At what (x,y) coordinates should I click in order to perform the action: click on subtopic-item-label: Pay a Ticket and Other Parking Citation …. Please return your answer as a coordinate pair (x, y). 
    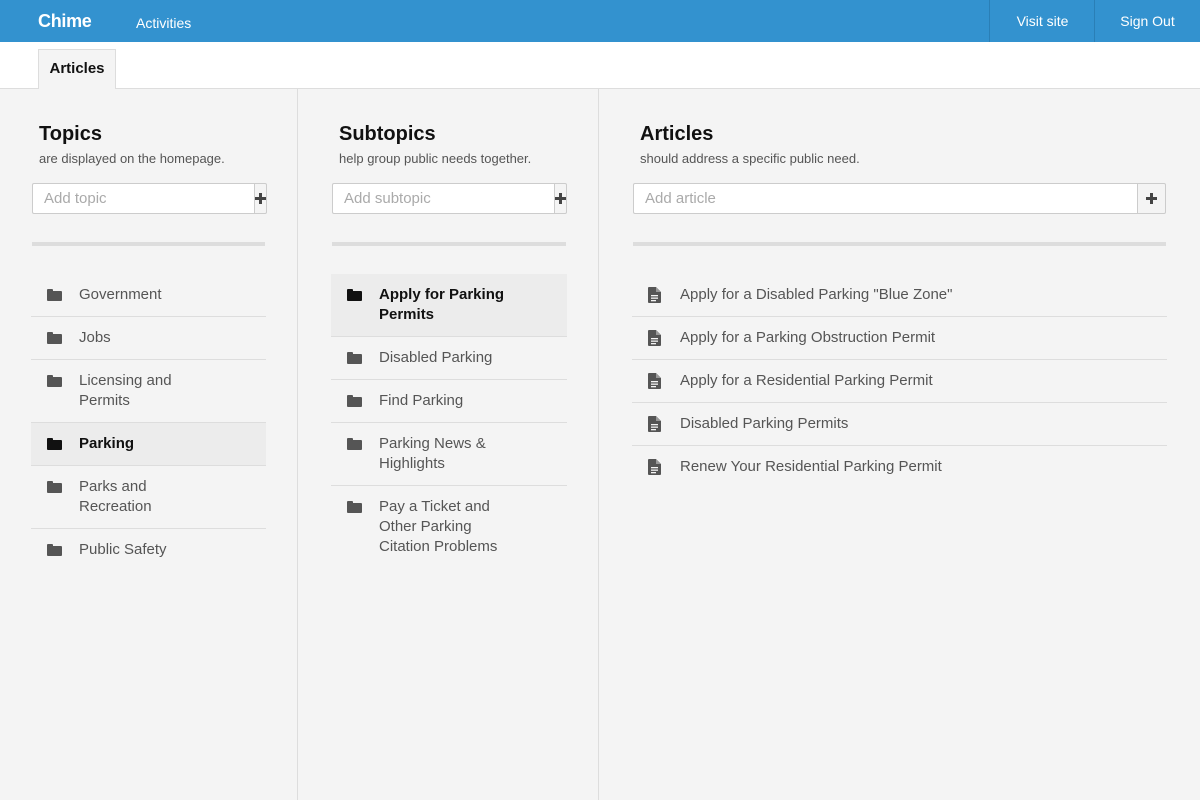
    Looking at the image, I should click on (438, 526).